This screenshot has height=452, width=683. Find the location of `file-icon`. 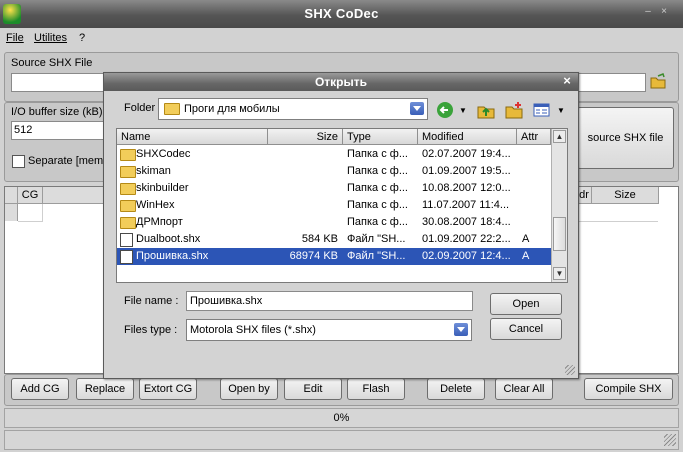

file-icon is located at coordinates (126, 257).